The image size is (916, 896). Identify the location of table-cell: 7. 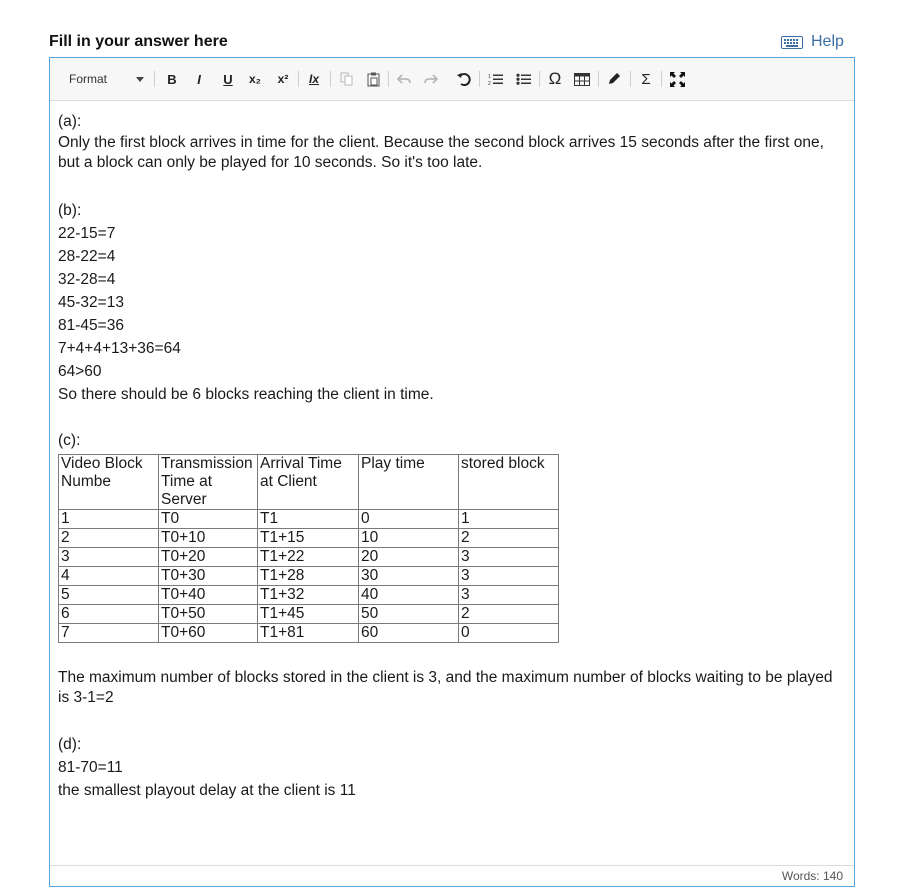
(108, 633).